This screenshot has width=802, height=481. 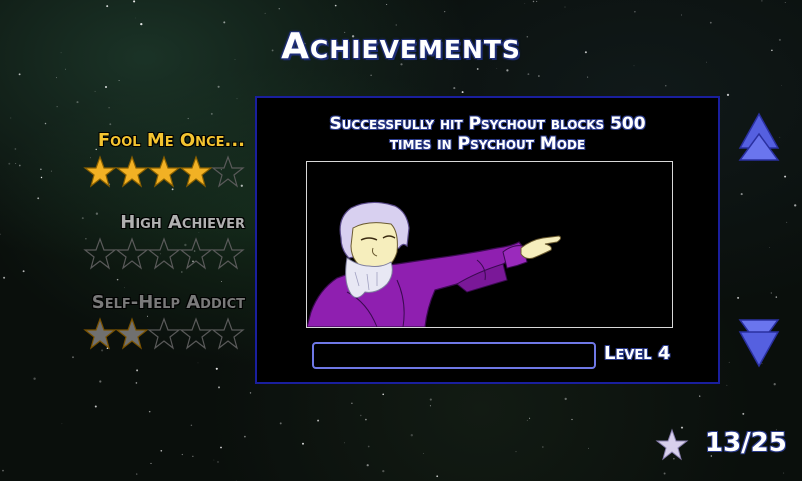 What do you see at coordinates (672, 444) in the screenshot?
I see `star-icon` at bounding box center [672, 444].